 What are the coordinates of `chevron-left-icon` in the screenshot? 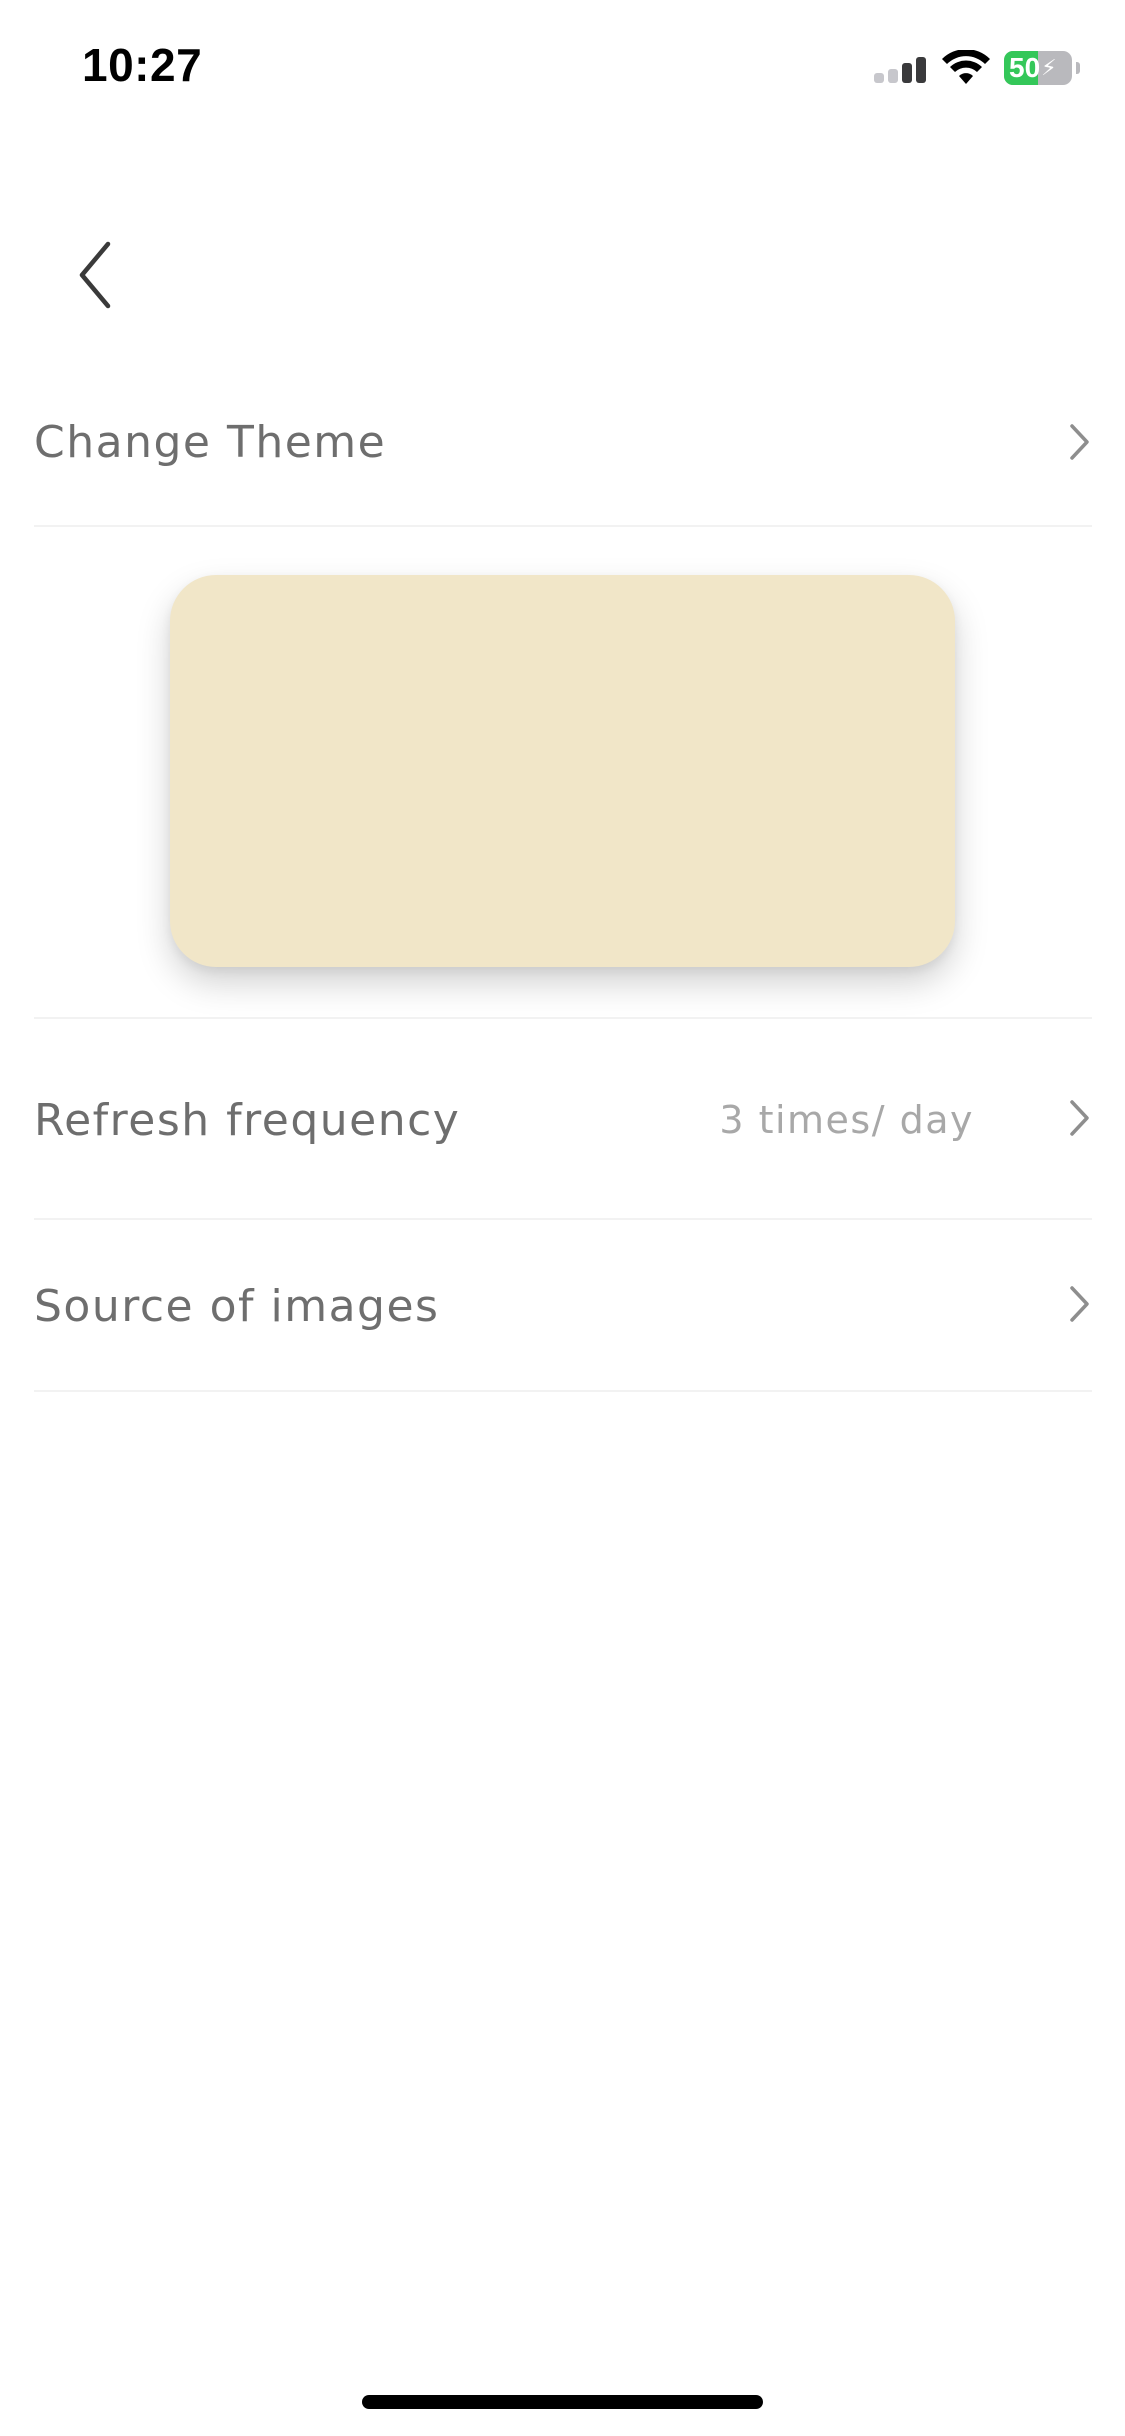 It's located at (95, 275).